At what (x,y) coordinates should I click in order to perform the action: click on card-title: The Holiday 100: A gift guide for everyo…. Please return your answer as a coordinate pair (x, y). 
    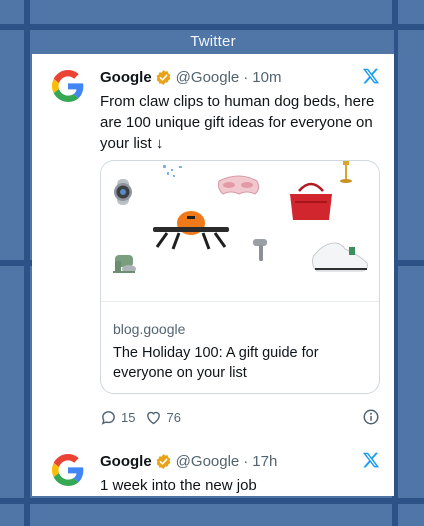
    Looking at the image, I should click on (240, 363).